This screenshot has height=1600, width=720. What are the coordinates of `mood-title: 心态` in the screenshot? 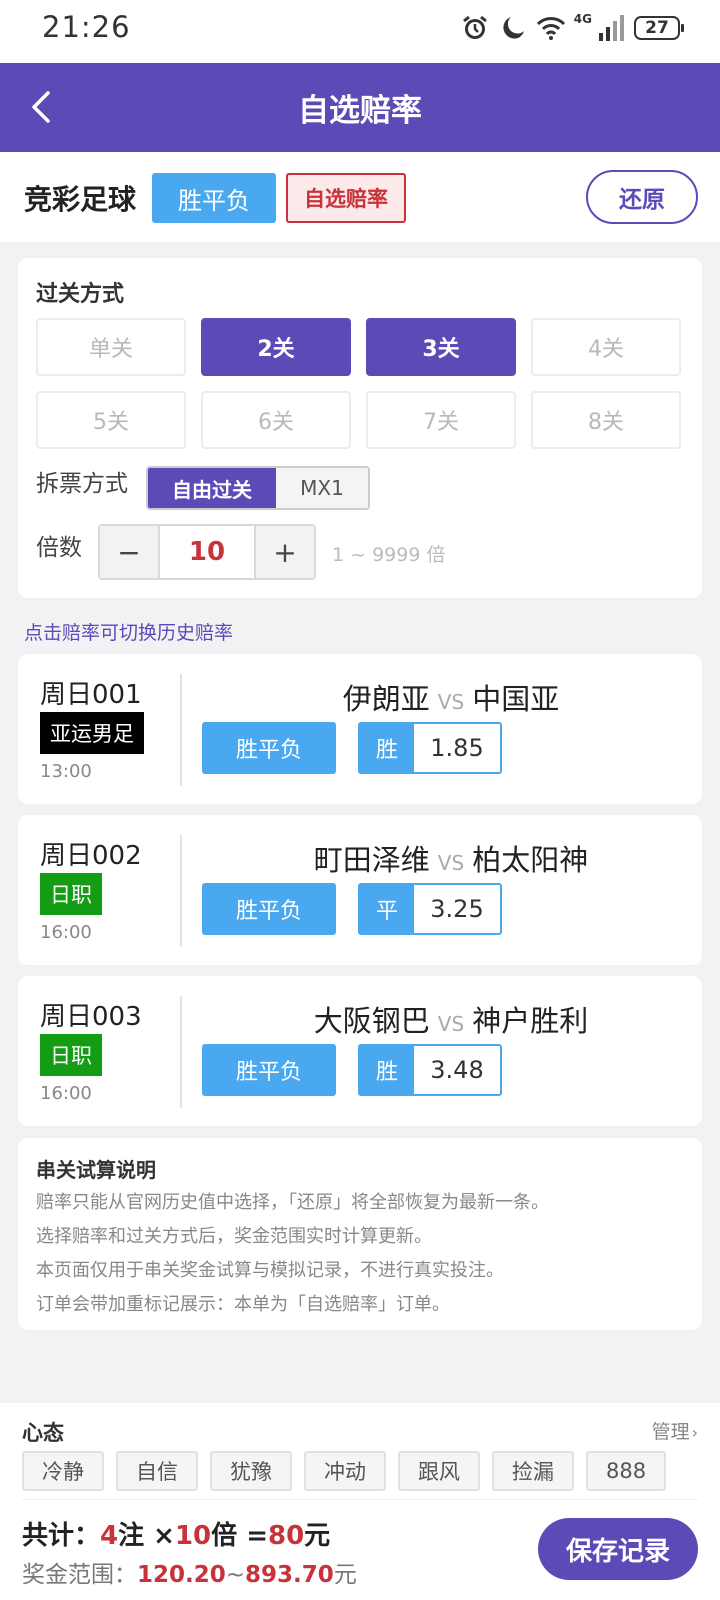 It's located at (43, 1433).